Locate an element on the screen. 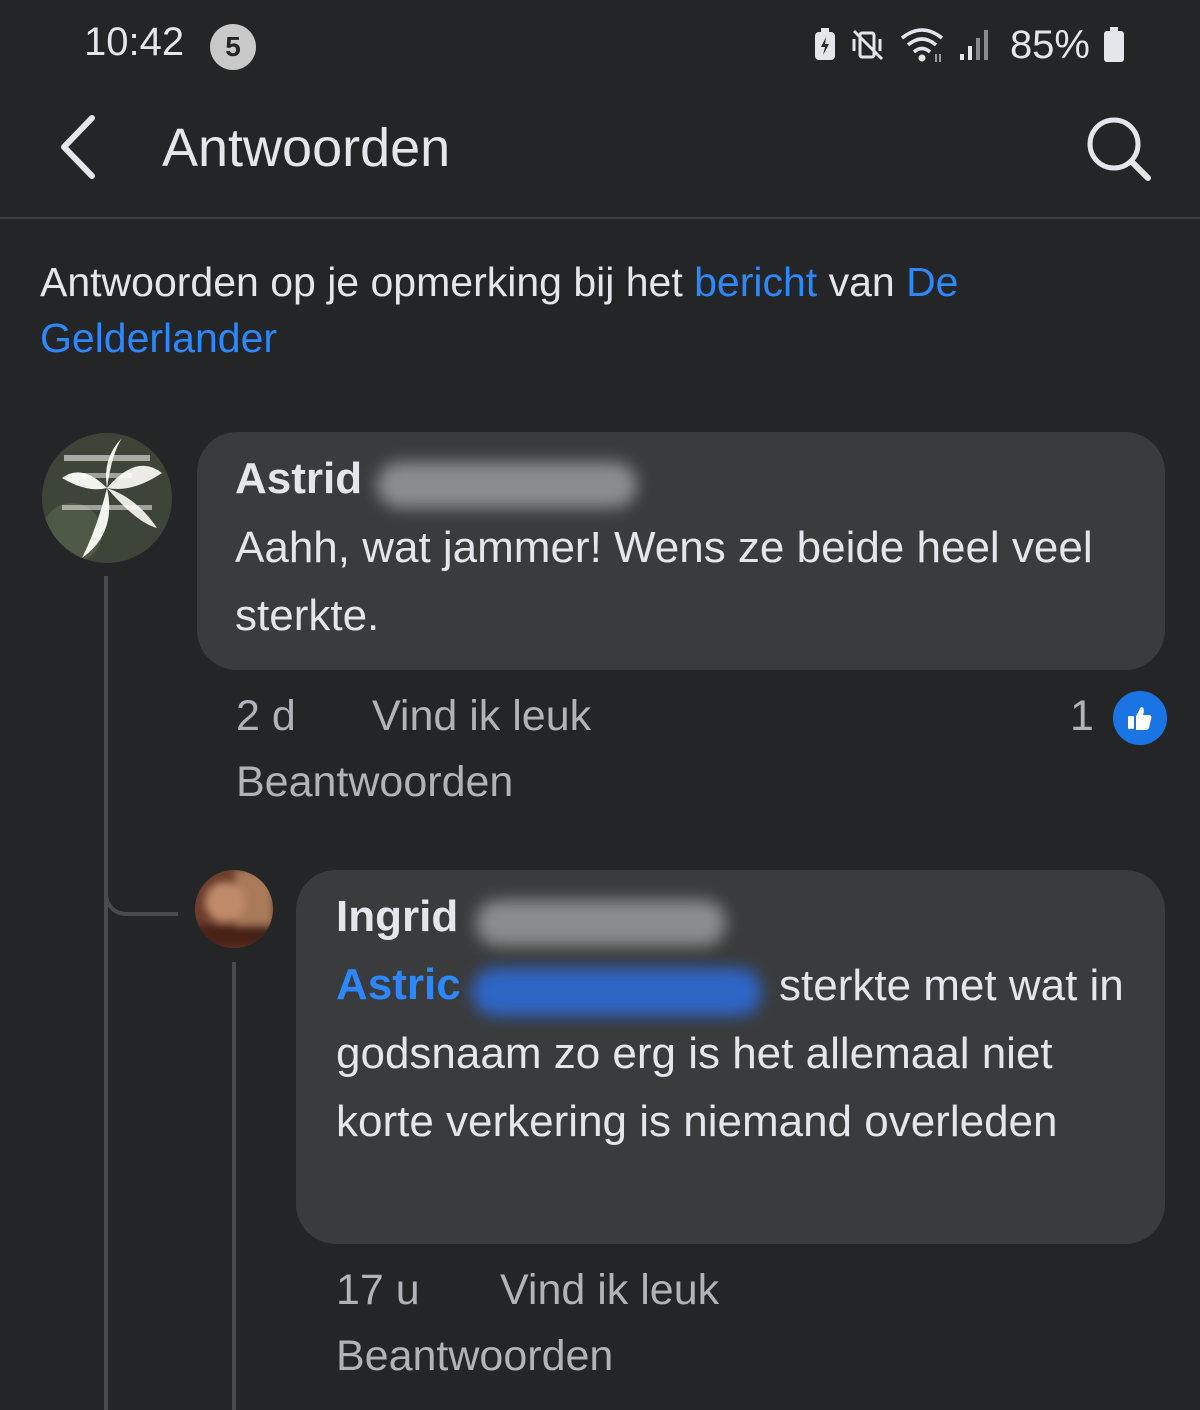  blurred-avatar-icon is located at coordinates (234, 909).